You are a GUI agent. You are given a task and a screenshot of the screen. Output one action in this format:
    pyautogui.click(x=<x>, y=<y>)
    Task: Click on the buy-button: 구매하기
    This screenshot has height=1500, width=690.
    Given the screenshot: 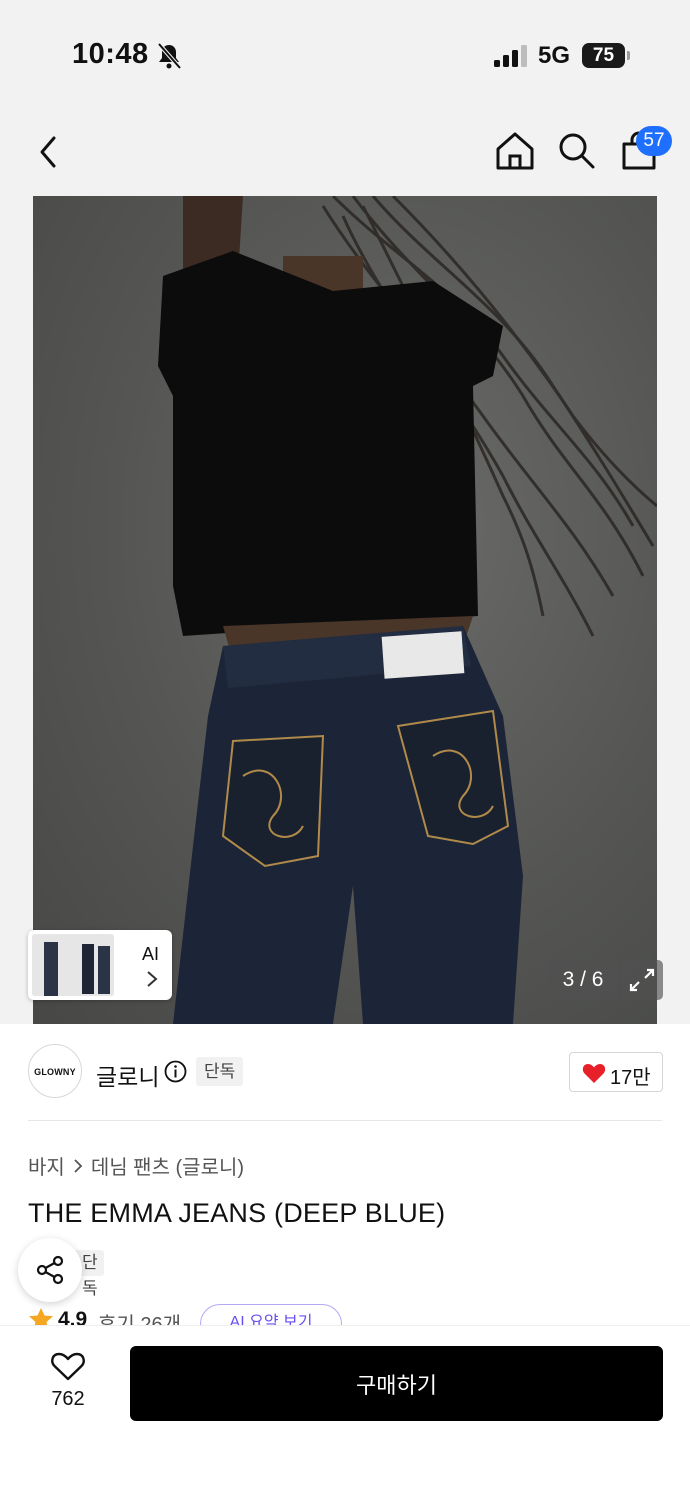 What is the action you would take?
    pyautogui.click(x=396, y=1383)
    